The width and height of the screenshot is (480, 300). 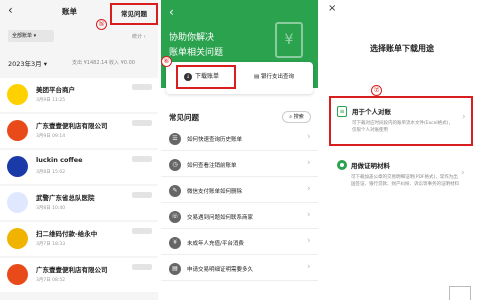 I want to click on download-bill-button: ↓ 下载账单, so click(x=206, y=77).